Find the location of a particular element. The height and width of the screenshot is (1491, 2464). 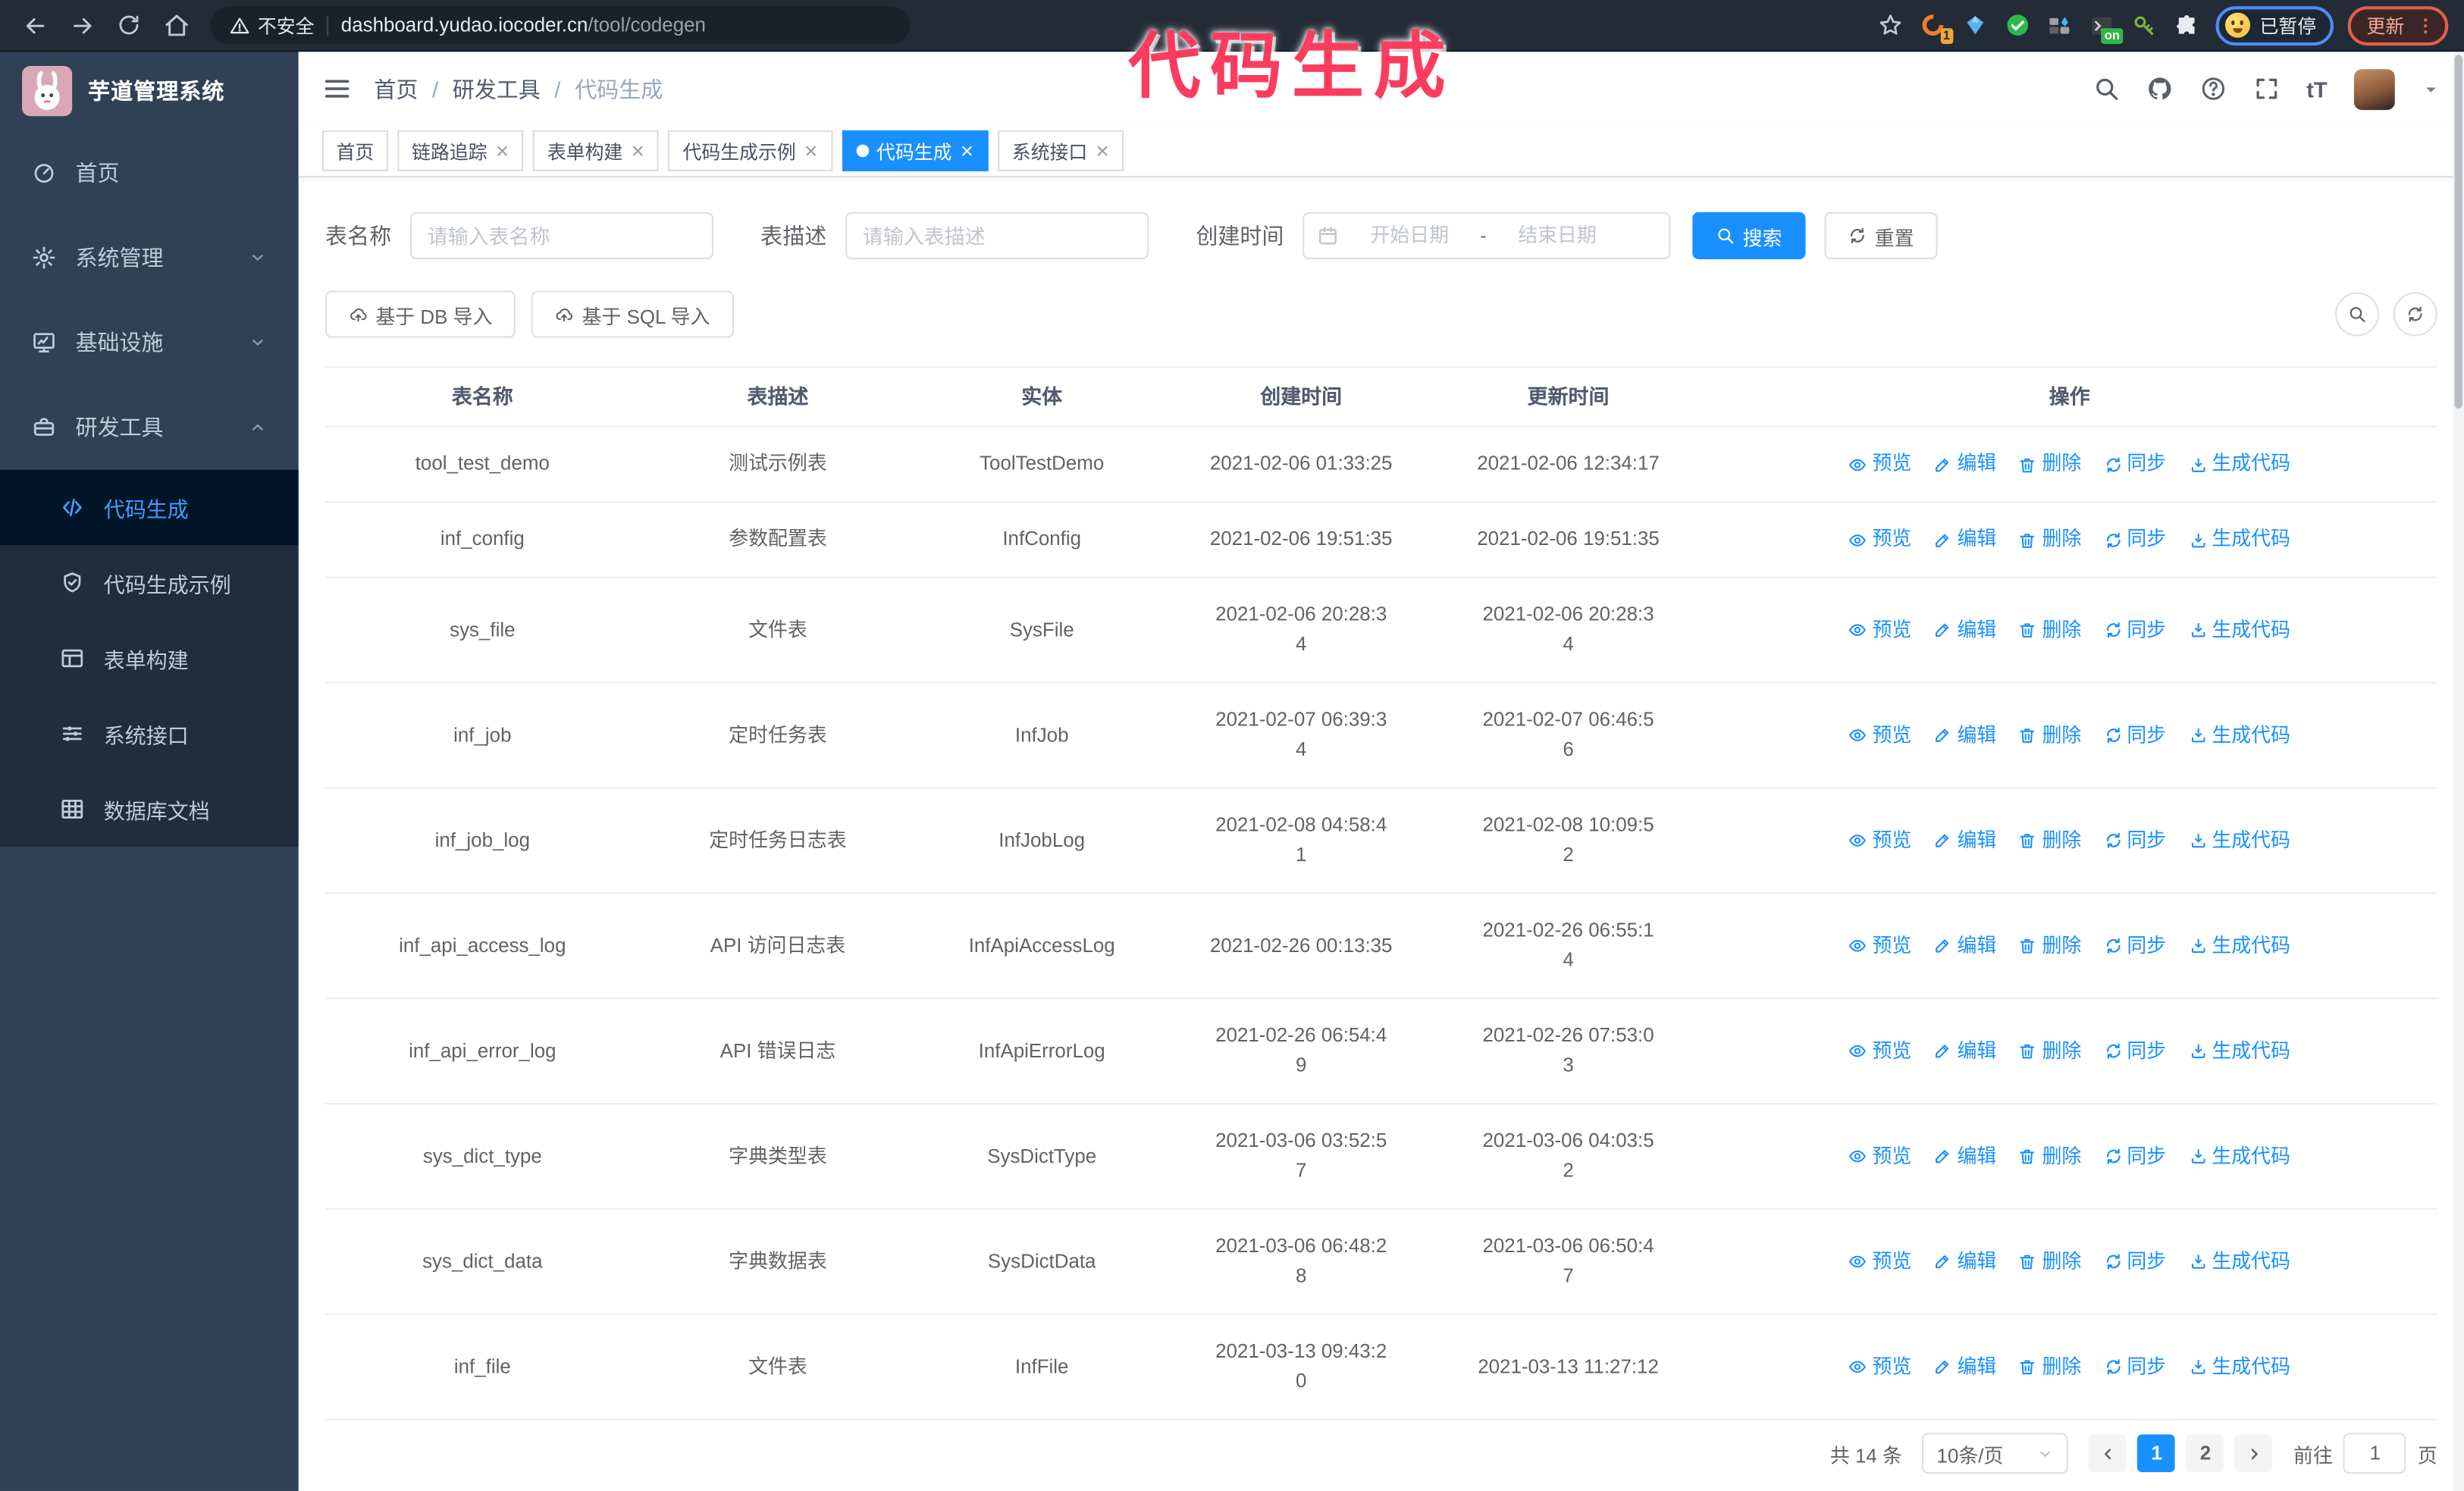

prev-page-button is located at coordinates (2108, 1453).